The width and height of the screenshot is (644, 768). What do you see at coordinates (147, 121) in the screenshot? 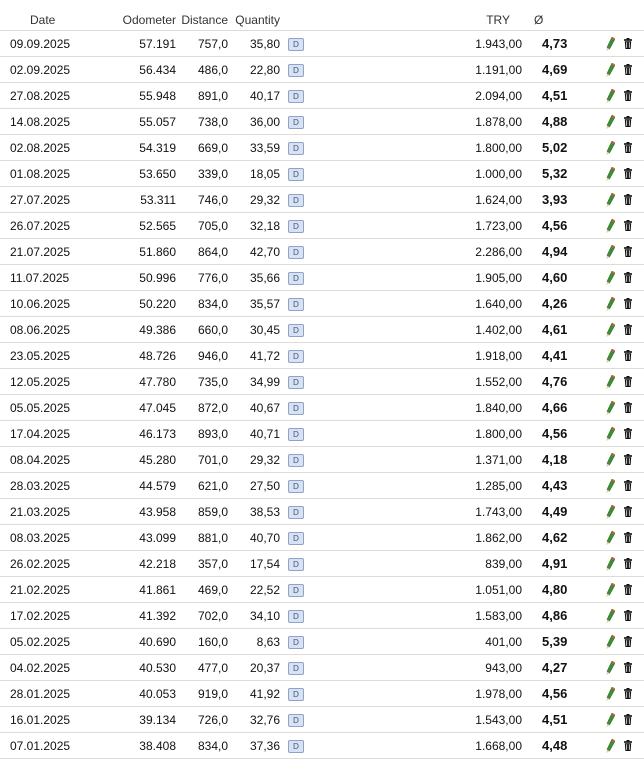
I see `cell-odometer: 55.057` at bounding box center [147, 121].